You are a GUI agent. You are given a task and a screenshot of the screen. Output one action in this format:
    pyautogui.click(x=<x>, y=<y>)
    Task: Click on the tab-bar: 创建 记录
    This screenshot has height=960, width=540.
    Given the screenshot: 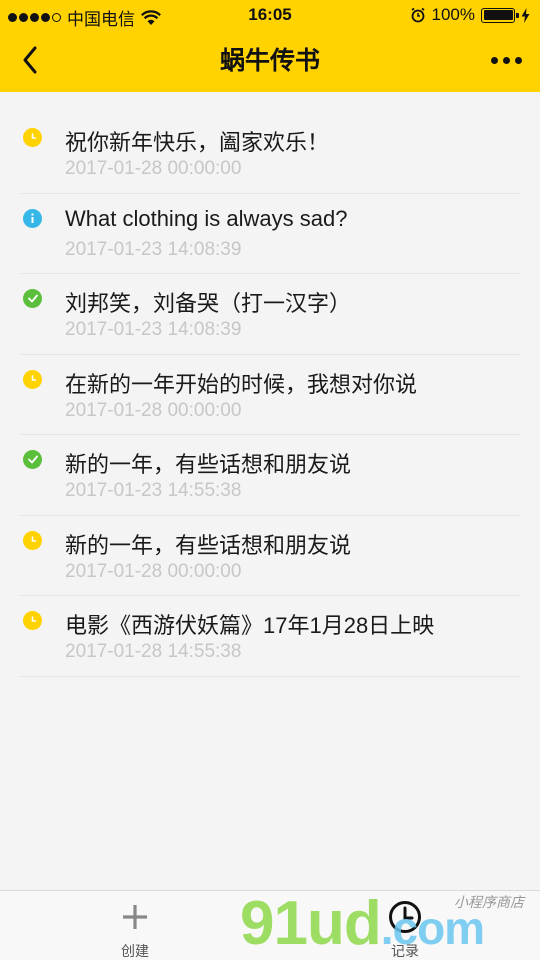 What is the action you would take?
    pyautogui.click(x=270, y=925)
    